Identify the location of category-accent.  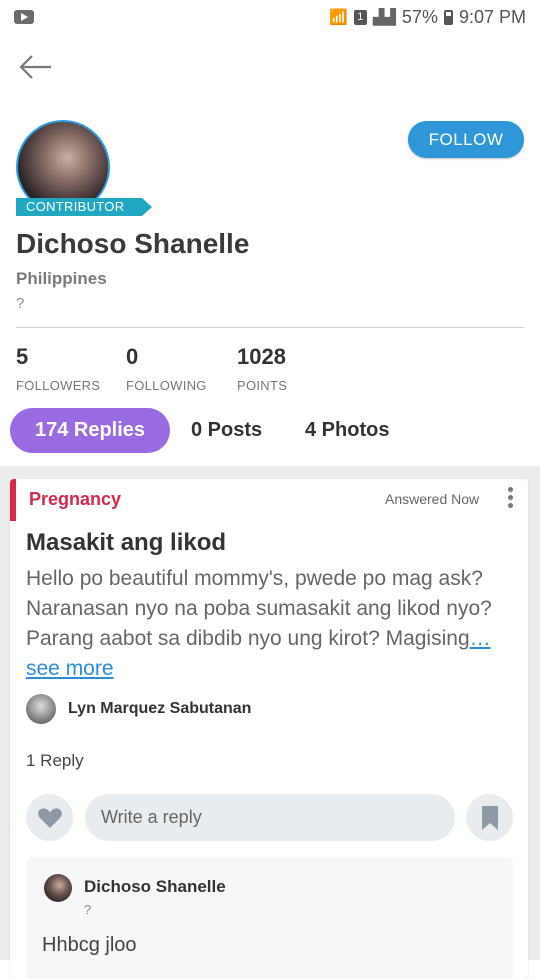
(13, 500).